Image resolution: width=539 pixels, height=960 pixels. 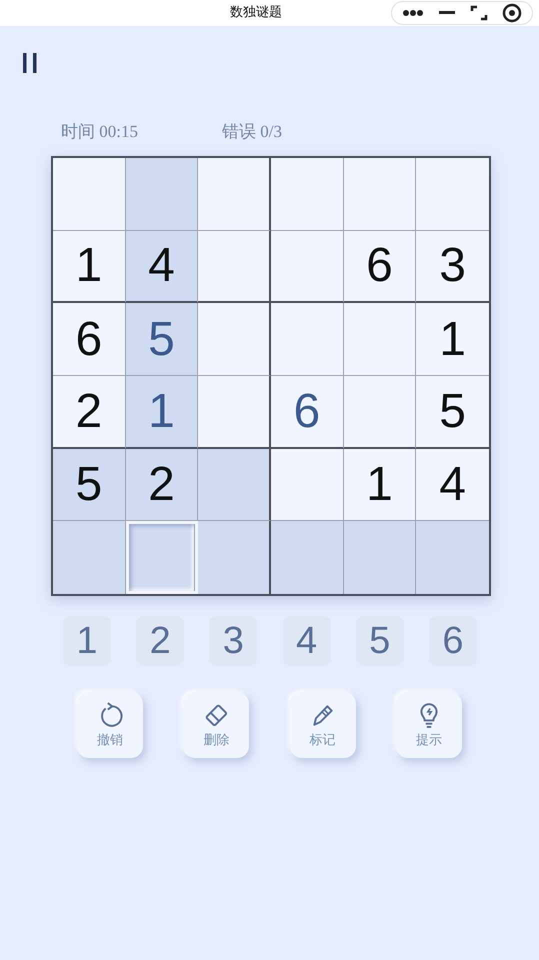 What do you see at coordinates (452, 267) in the screenshot?
I see `sudoku-cell: 3` at bounding box center [452, 267].